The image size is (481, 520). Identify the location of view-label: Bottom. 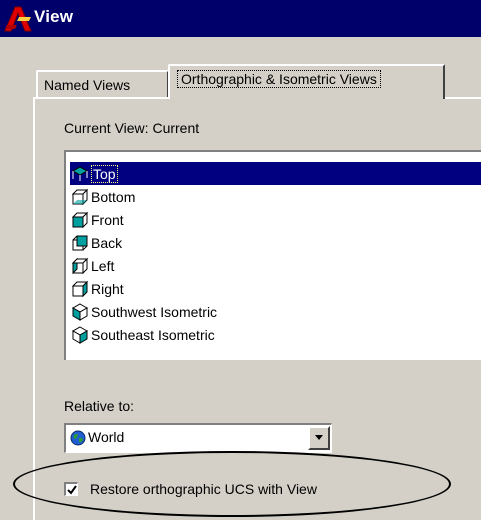
(113, 196).